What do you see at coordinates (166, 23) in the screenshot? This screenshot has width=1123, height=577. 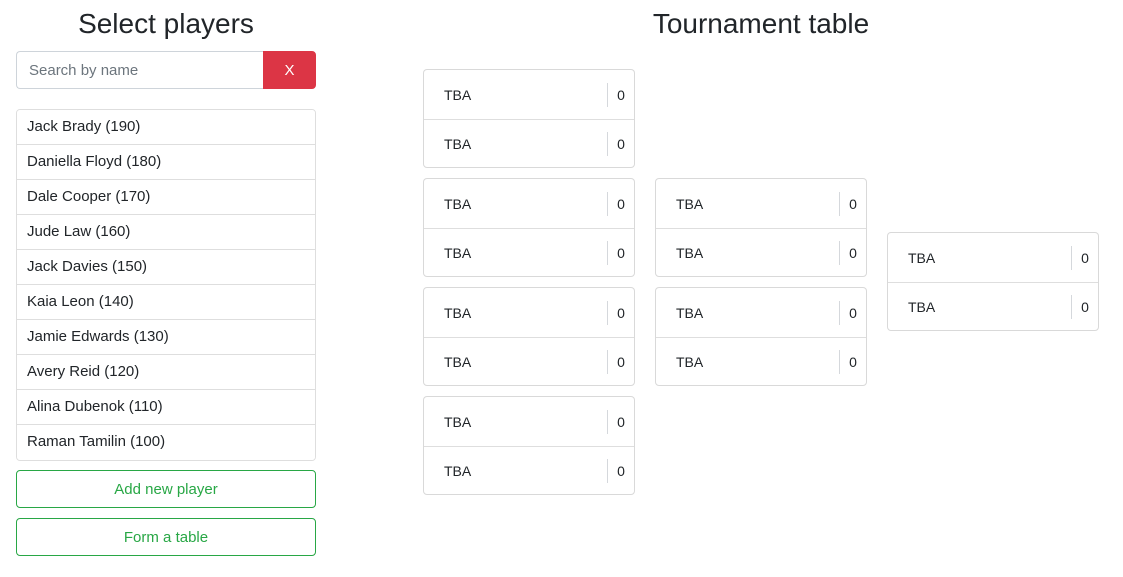 I see `select-players-title: Select players` at bounding box center [166, 23].